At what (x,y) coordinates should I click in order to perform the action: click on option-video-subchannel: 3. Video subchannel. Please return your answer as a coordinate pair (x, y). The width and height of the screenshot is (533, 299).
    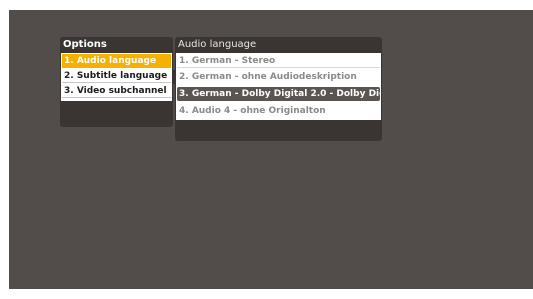
    Looking at the image, I should click on (116, 91).